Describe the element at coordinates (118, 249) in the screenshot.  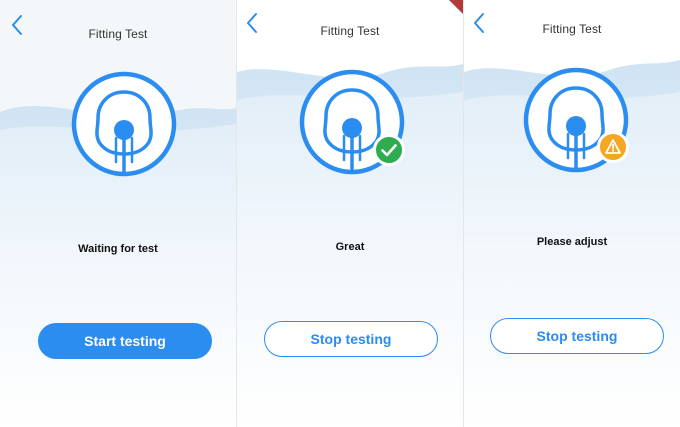
I see `status-text: Waiting for test` at that location.